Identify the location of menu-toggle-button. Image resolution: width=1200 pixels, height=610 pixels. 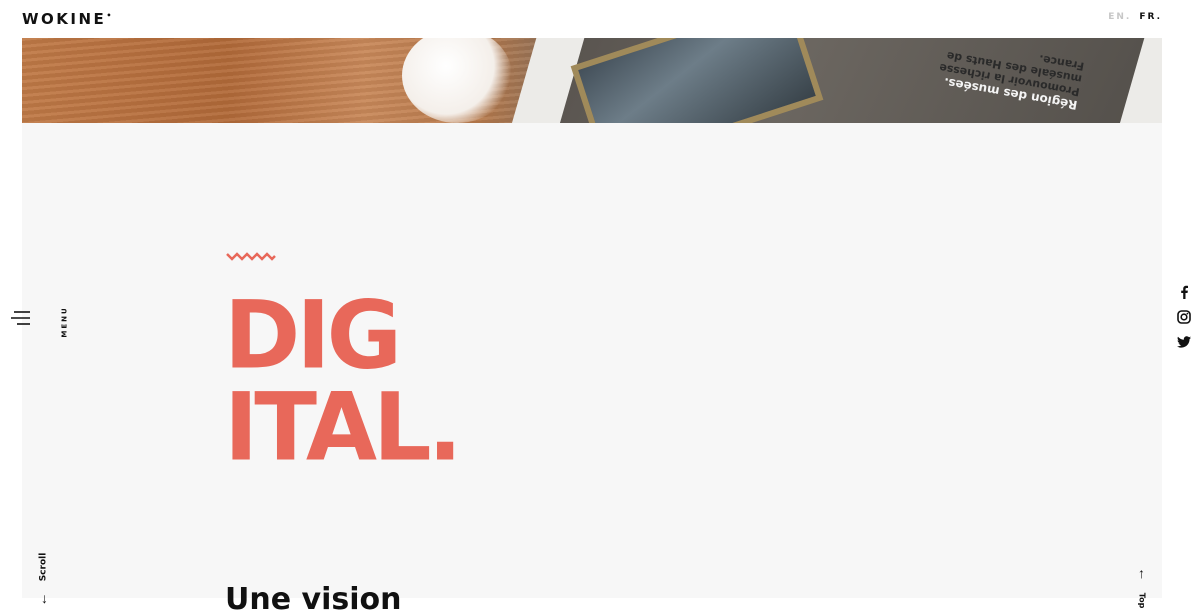
(22, 318).